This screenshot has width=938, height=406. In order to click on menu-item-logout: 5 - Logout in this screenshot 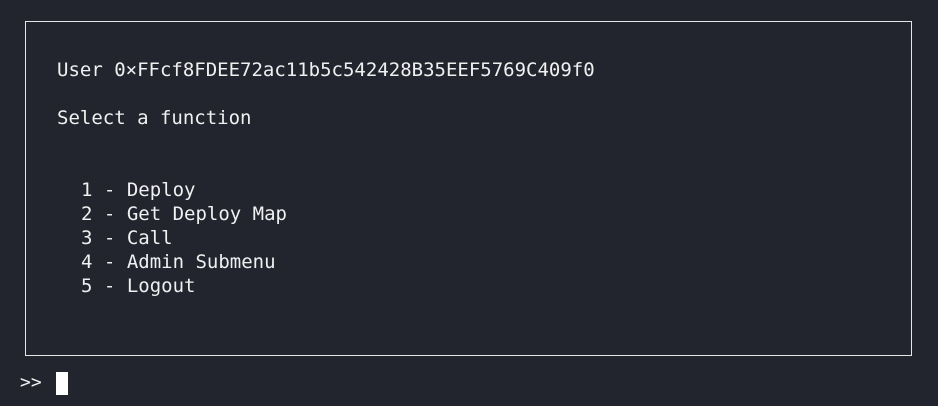, I will do `click(184, 286)`.